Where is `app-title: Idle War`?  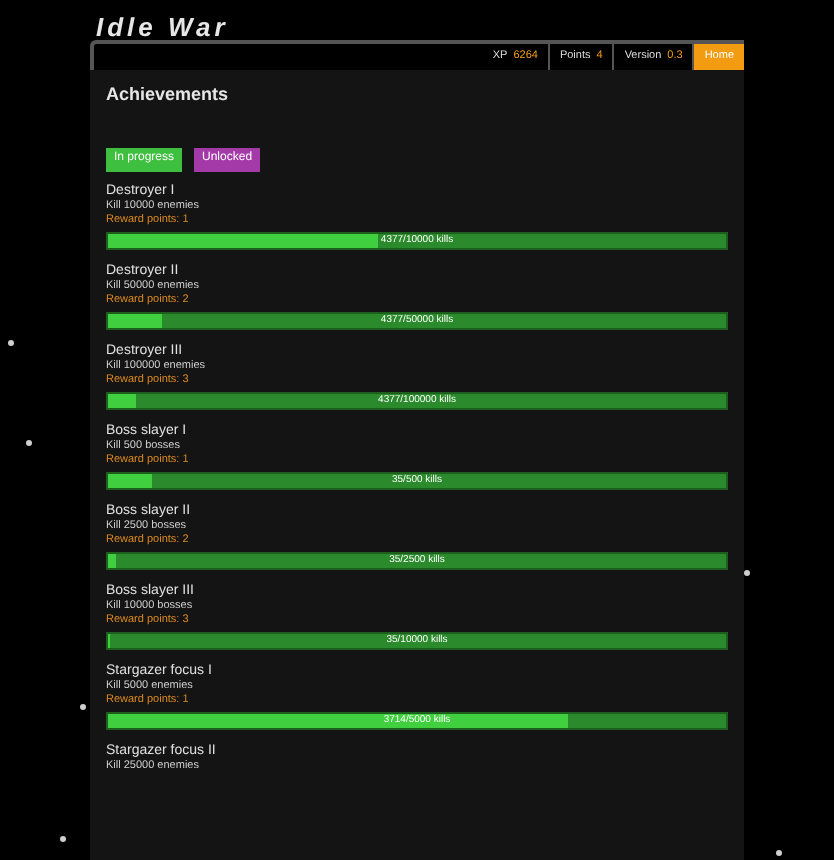 app-title: Idle War is located at coordinates (162, 27).